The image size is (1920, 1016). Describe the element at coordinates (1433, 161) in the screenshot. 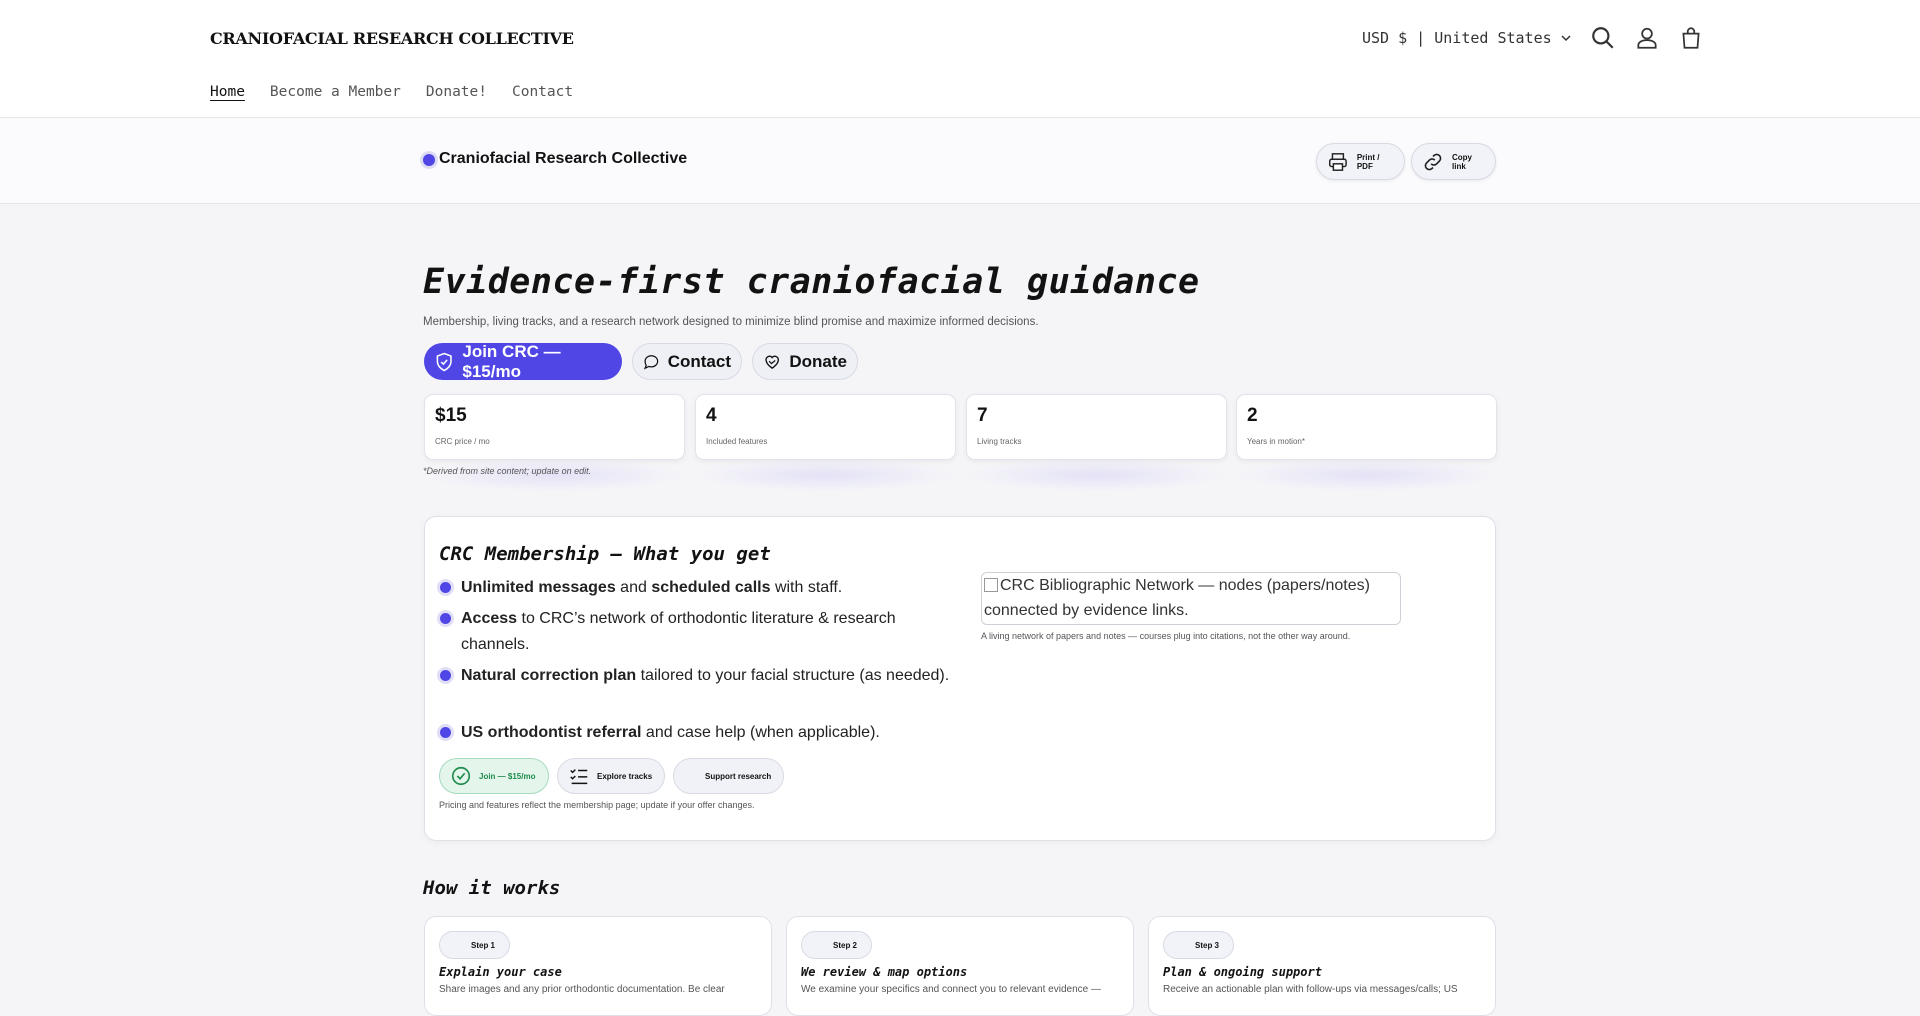

I see `link-icon` at that location.